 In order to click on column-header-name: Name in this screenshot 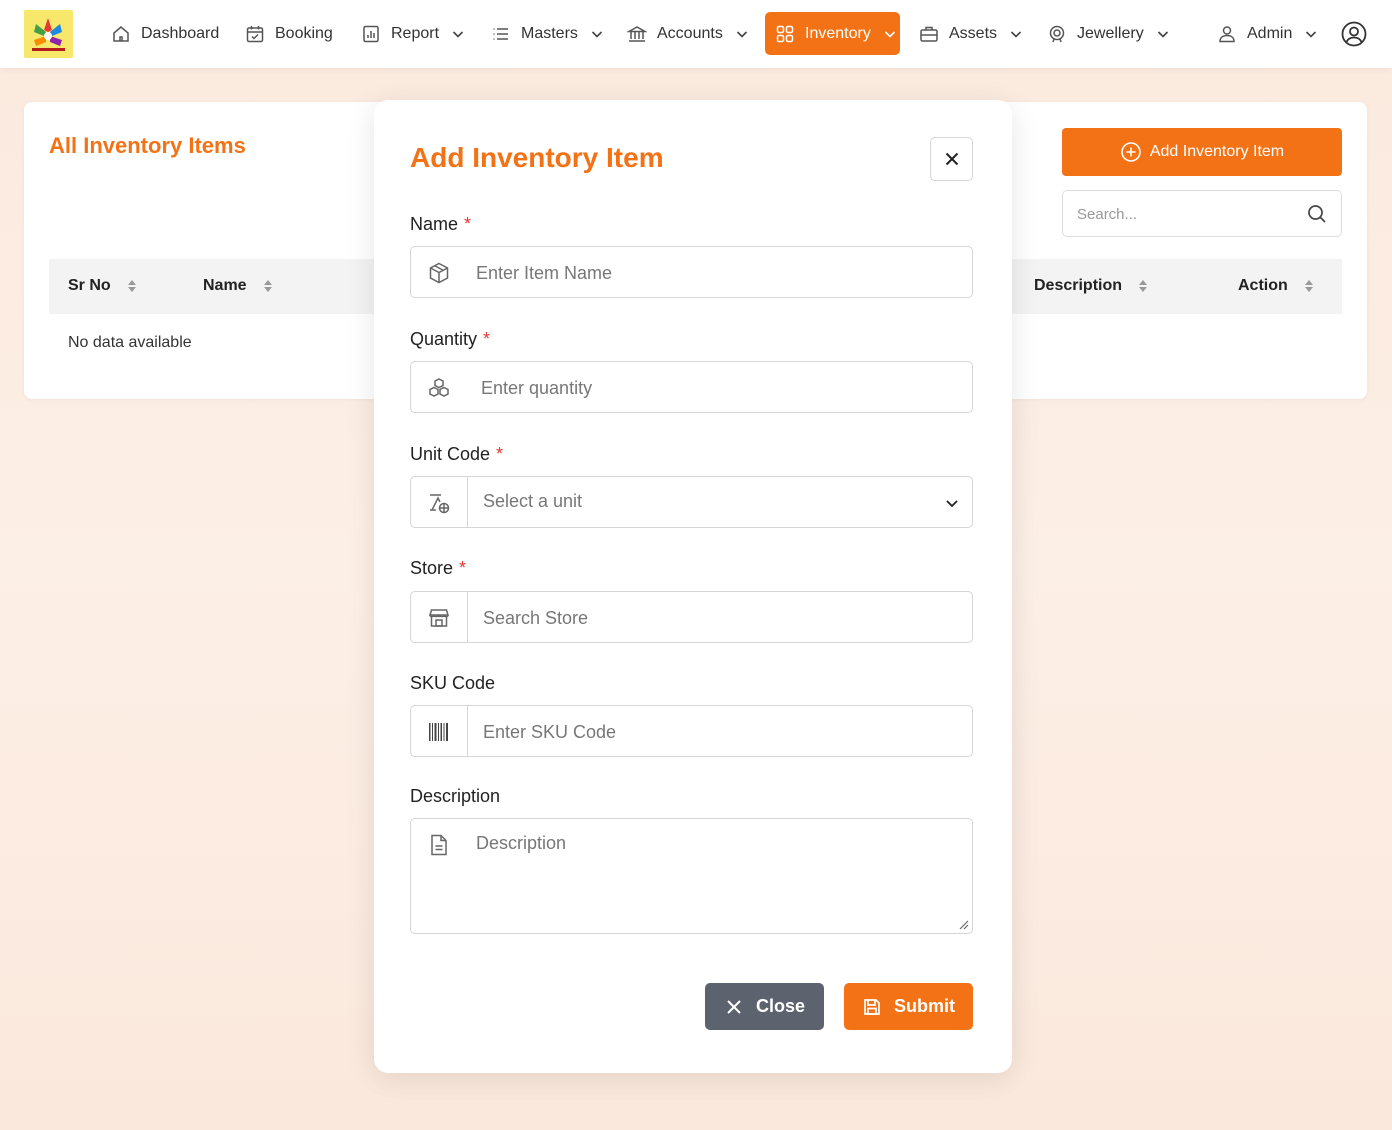, I will do `click(238, 286)`.